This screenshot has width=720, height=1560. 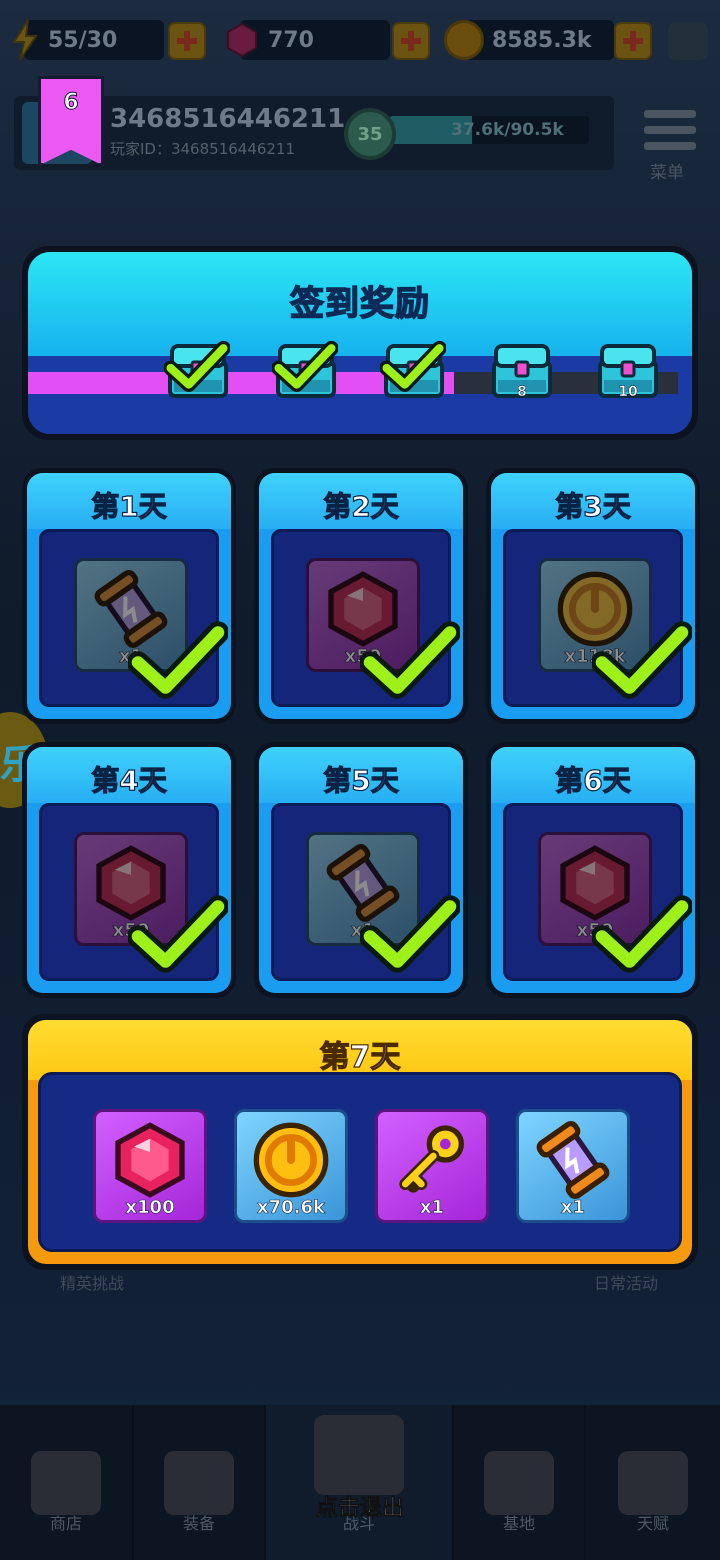 What do you see at coordinates (150, 1208) in the screenshot?
I see `reward-amount: x100` at bounding box center [150, 1208].